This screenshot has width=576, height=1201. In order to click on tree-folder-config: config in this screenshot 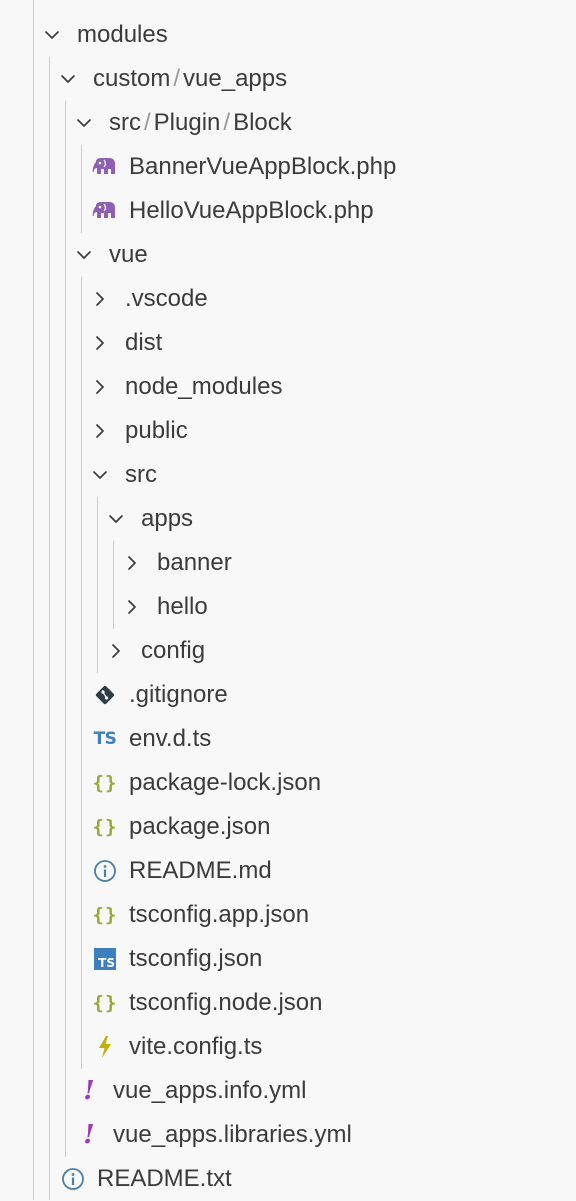, I will do `click(288, 651)`.